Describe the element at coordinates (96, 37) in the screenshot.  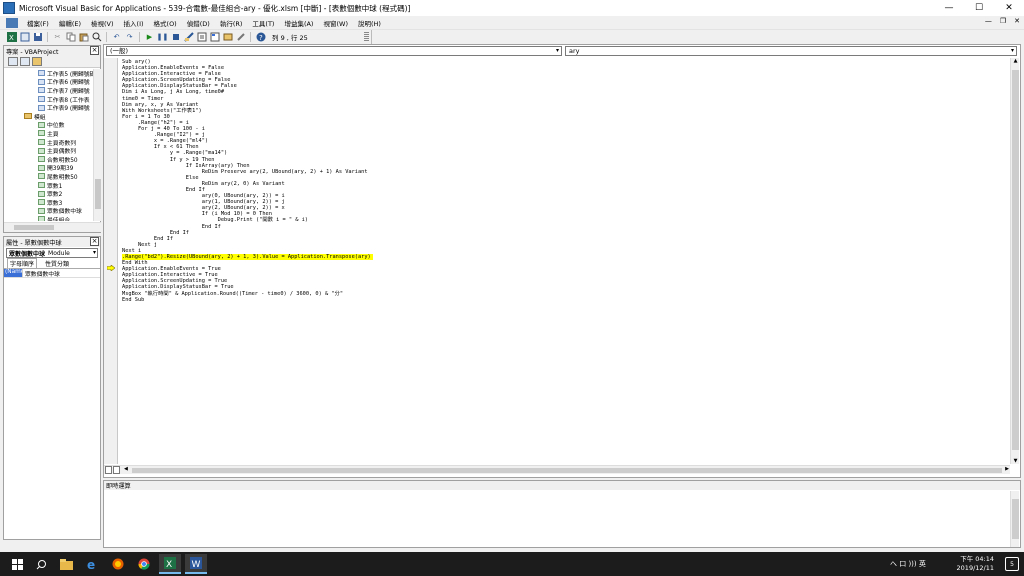
I see `find-icon` at that location.